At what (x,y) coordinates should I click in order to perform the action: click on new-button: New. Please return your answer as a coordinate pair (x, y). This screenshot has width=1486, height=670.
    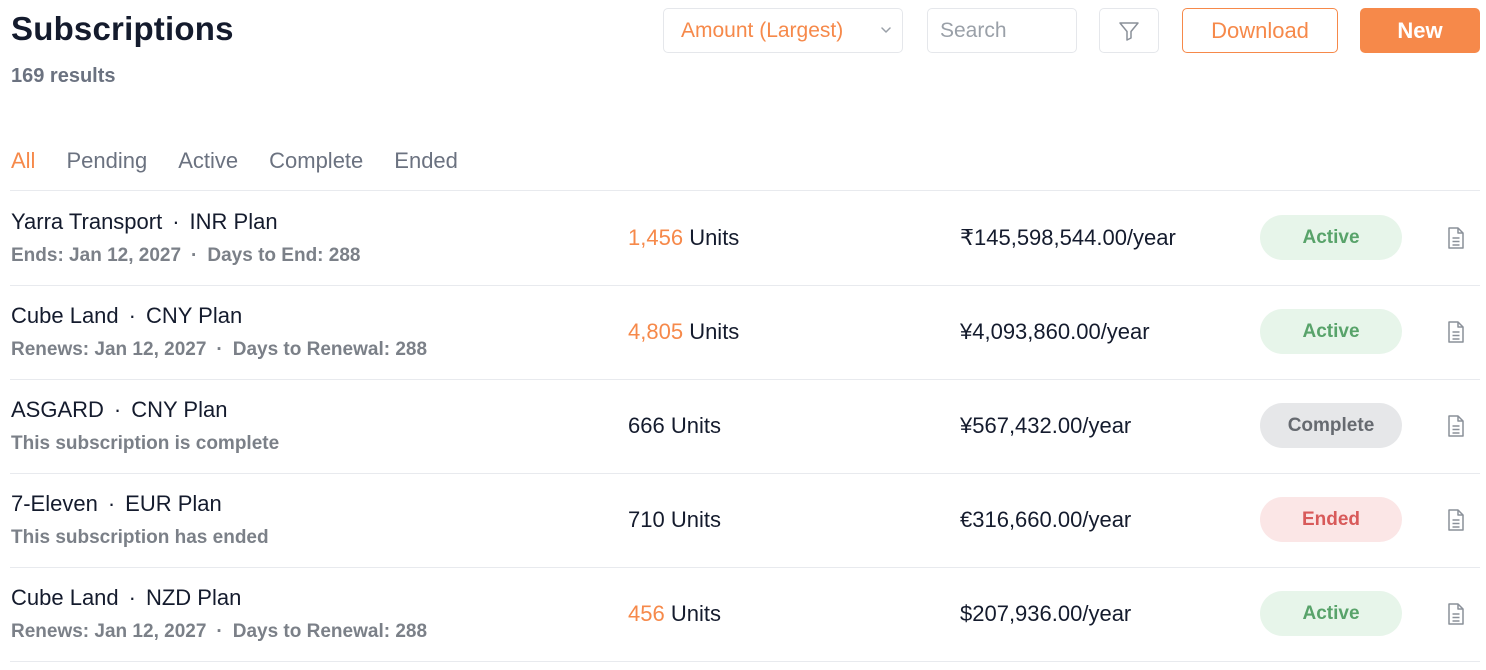
    Looking at the image, I should click on (1420, 30).